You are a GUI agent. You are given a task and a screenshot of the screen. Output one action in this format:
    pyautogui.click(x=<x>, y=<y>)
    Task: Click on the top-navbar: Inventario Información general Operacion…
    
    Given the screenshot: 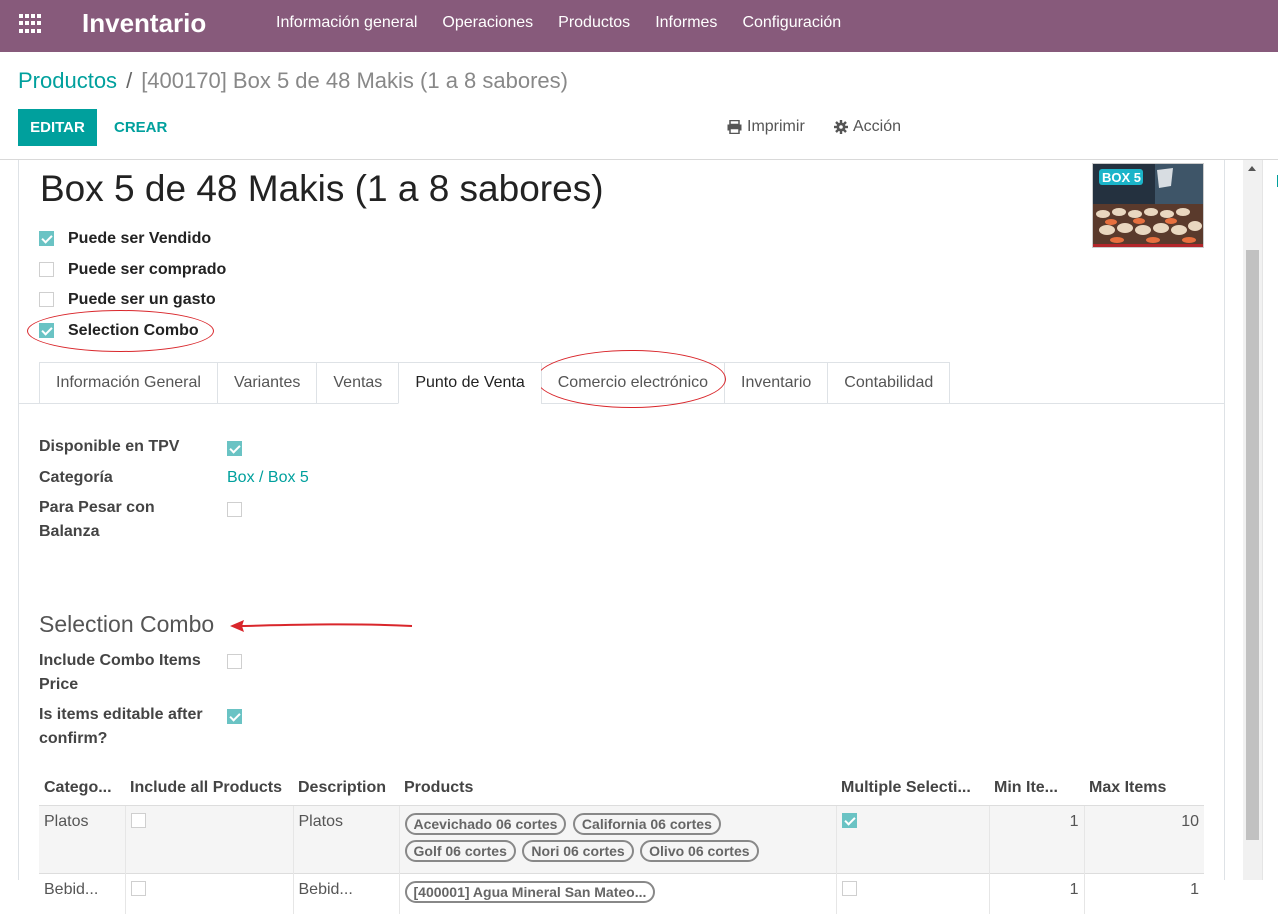 What is the action you would take?
    pyautogui.click(x=639, y=26)
    